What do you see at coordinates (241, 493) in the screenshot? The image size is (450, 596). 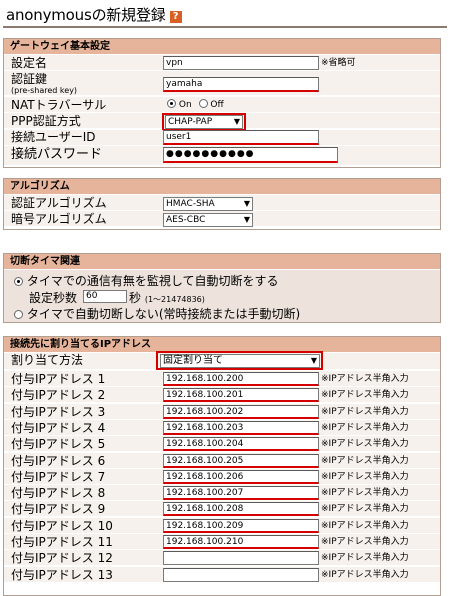 I see `ip-address-input: 192.168.100.207` at bounding box center [241, 493].